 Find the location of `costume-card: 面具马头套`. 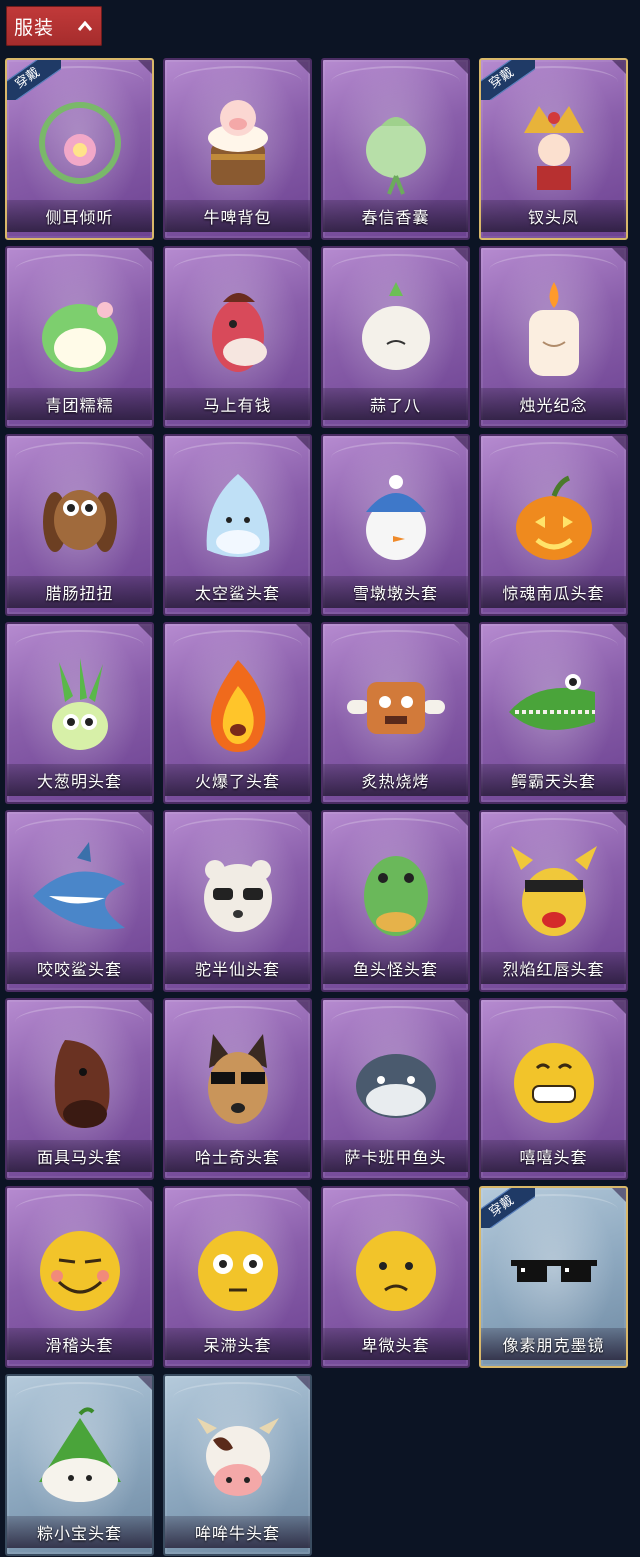

costume-card: 面具马头套 is located at coordinates (79, 1089).